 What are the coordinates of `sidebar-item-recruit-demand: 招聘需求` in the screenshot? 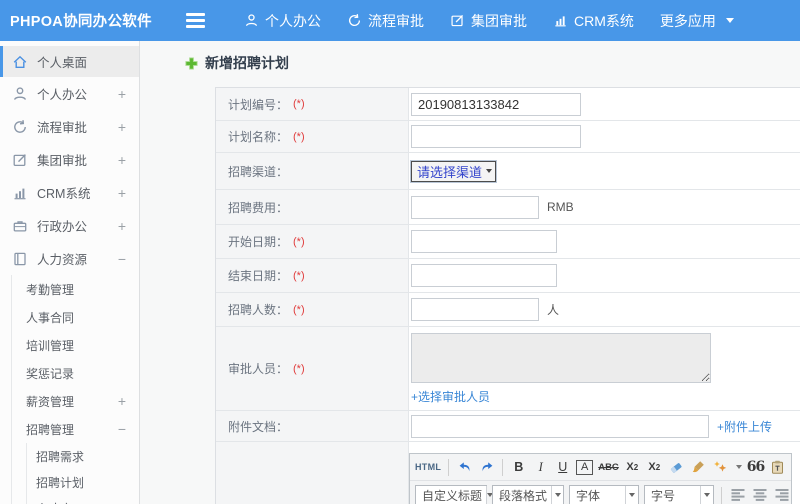 It's located at (83, 456).